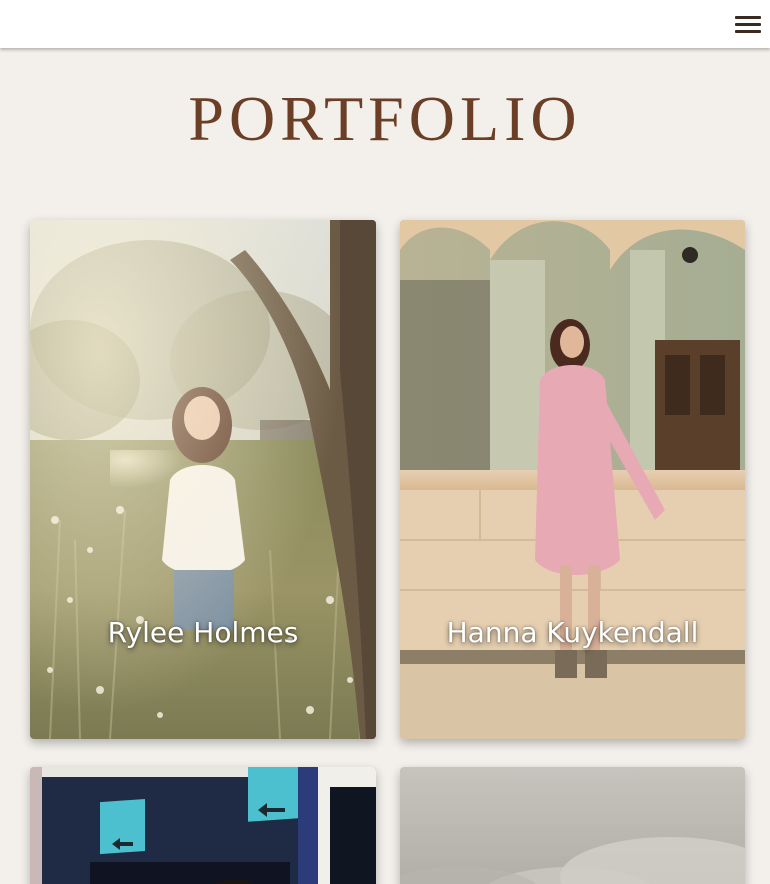  What do you see at coordinates (203, 632) in the screenshot?
I see `portfolio-card-title: Rylee Holmes` at bounding box center [203, 632].